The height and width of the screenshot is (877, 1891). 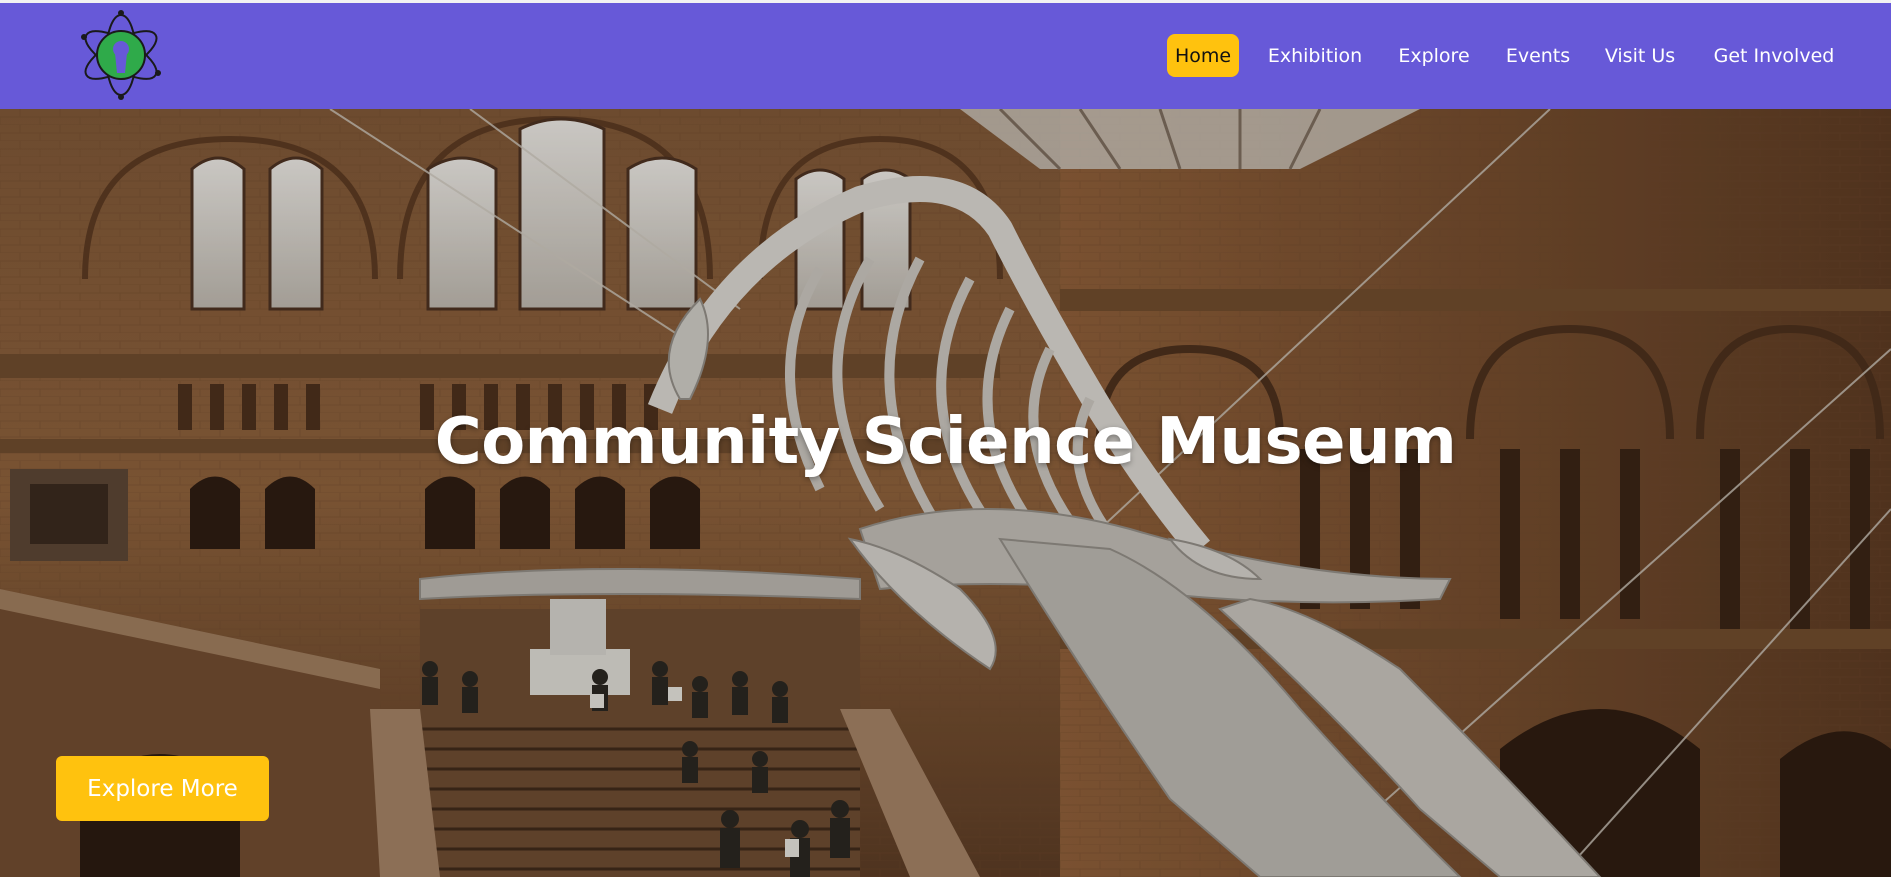 What do you see at coordinates (1640, 55) in the screenshot?
I see `nav-visit-us: Visit Us` at bounding box center [1640, 55].